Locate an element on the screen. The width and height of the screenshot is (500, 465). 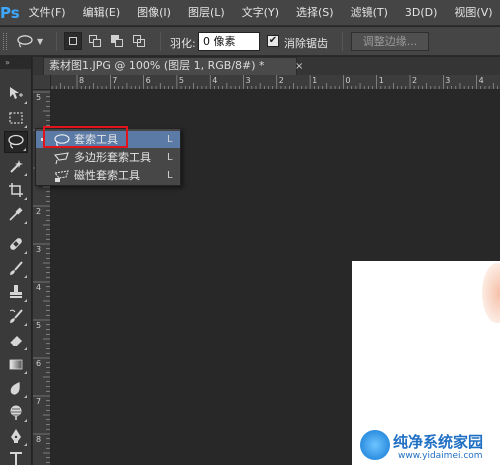
watermark-title: 纯净系统家园 is located at coordinates (438, 442).